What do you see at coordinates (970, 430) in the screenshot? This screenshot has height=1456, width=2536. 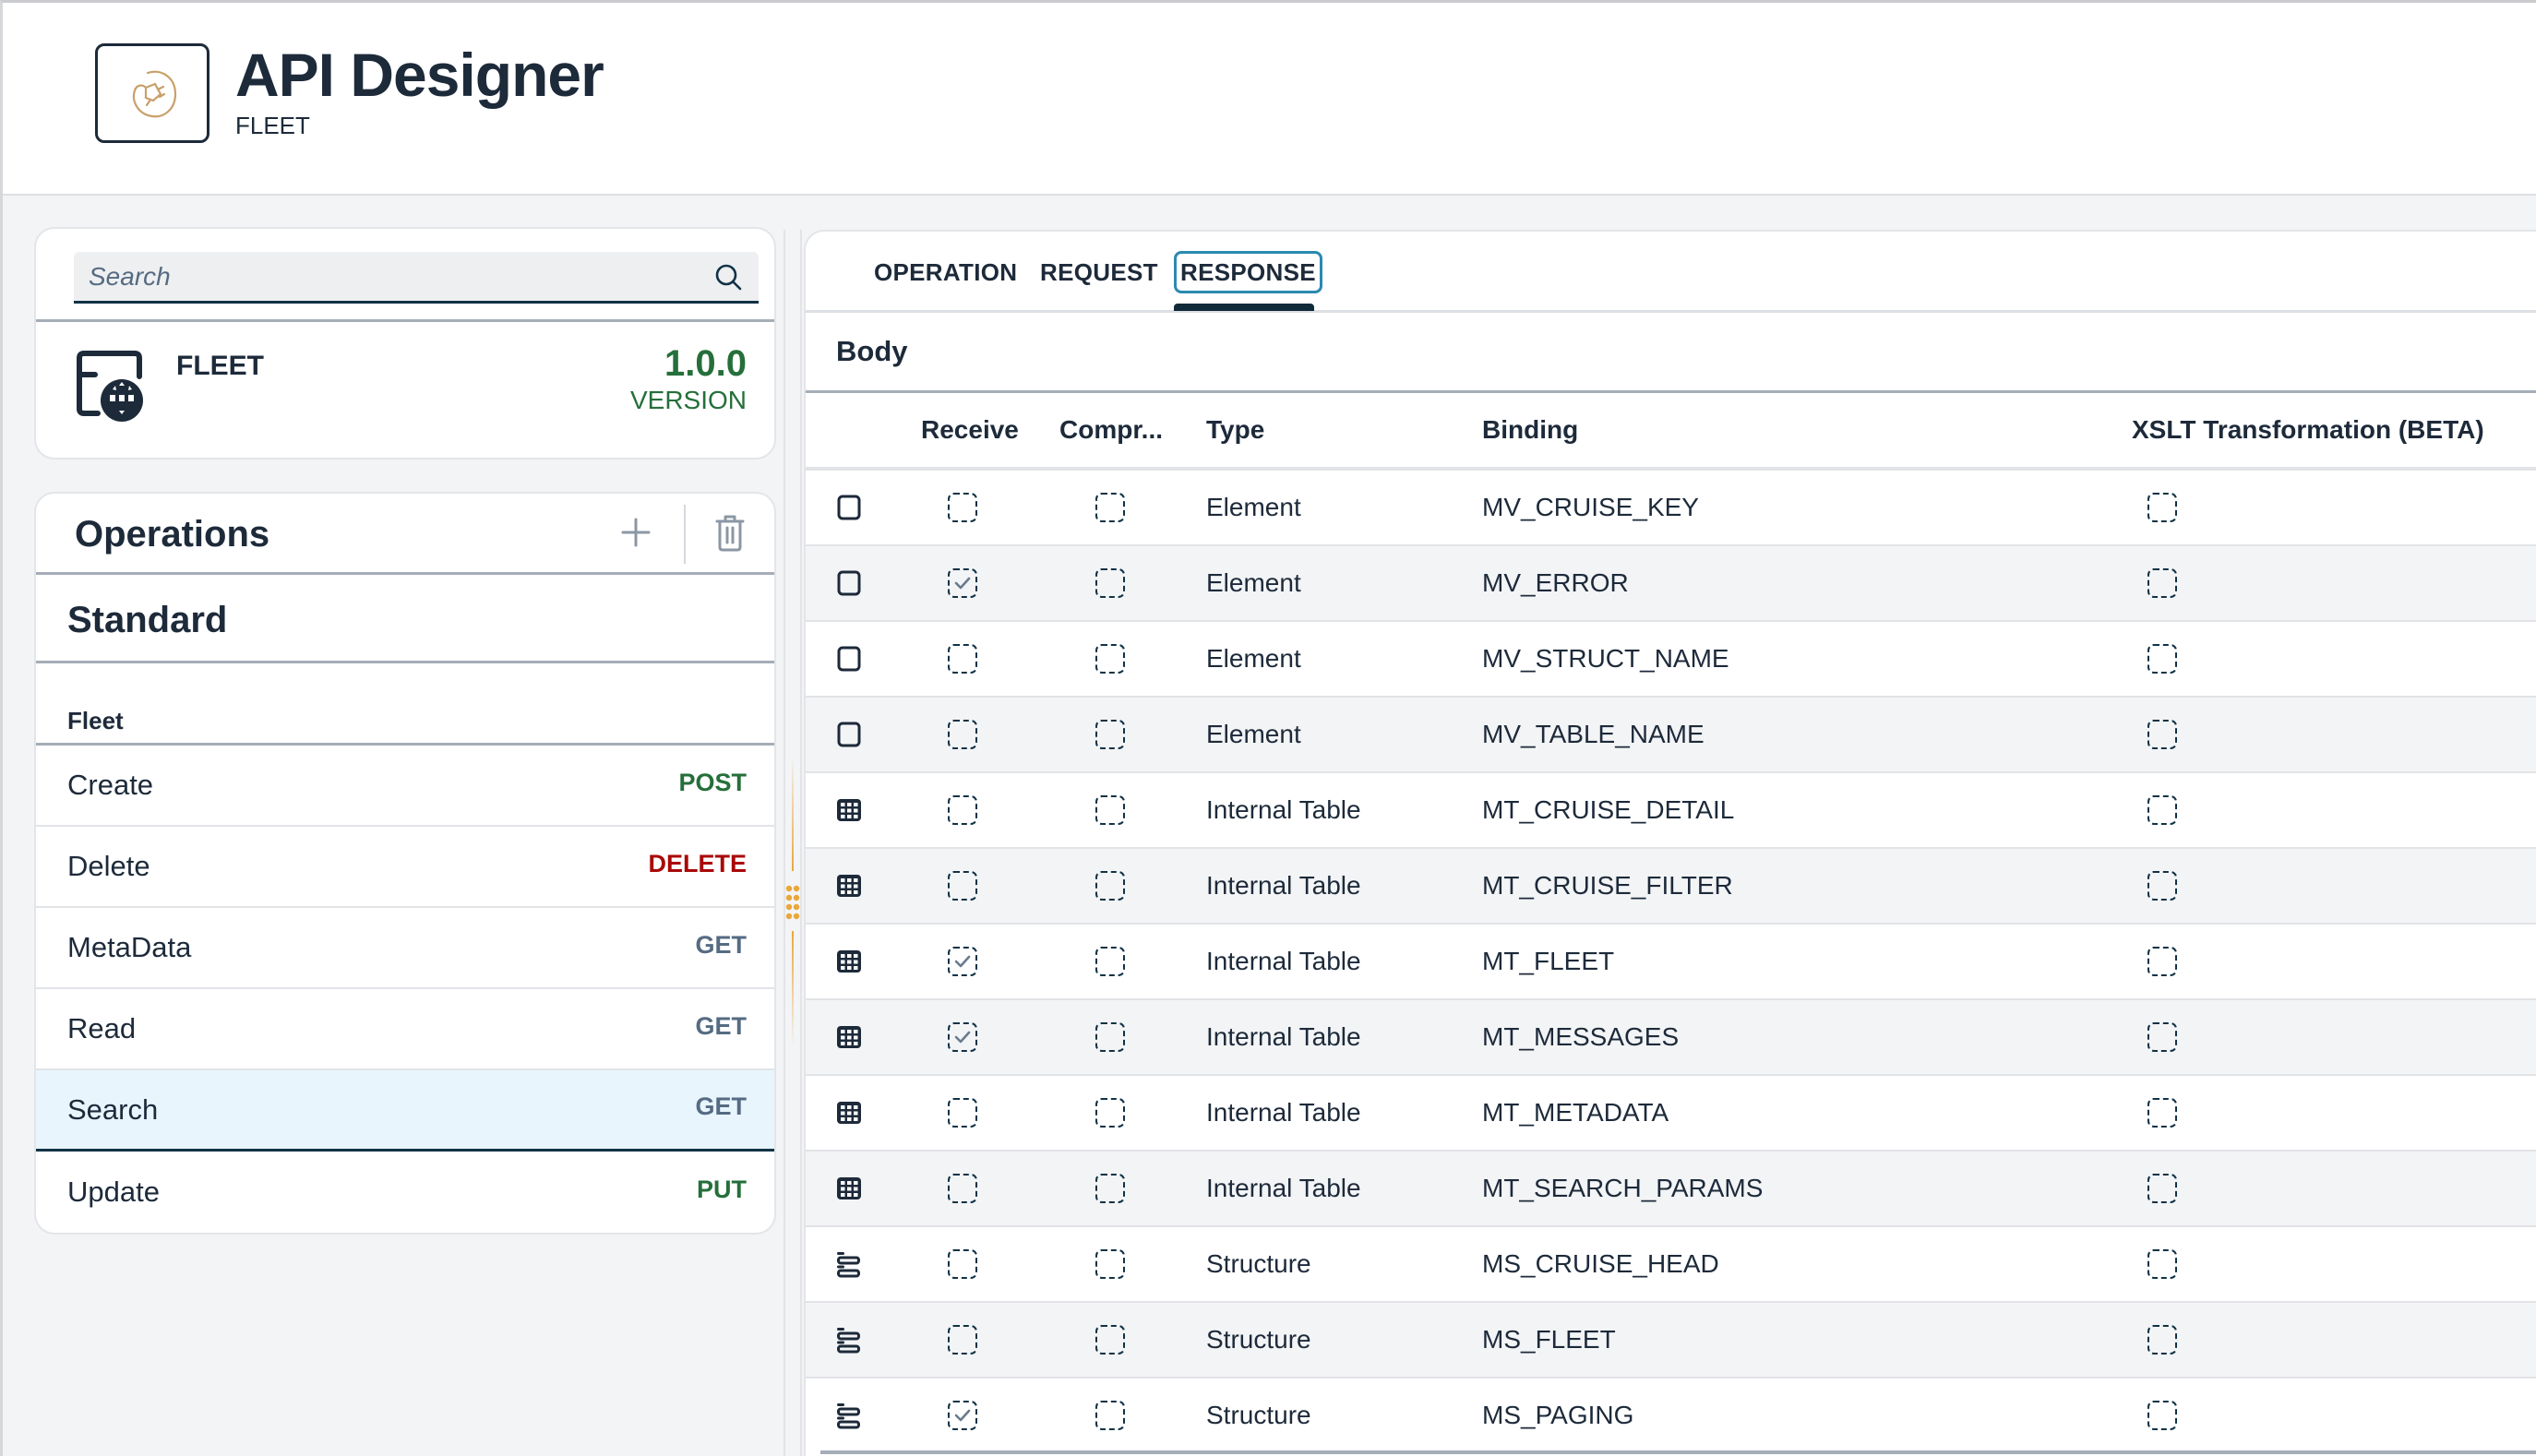 I see `column-header-receive: Receive` at bounding box center [970, 430].